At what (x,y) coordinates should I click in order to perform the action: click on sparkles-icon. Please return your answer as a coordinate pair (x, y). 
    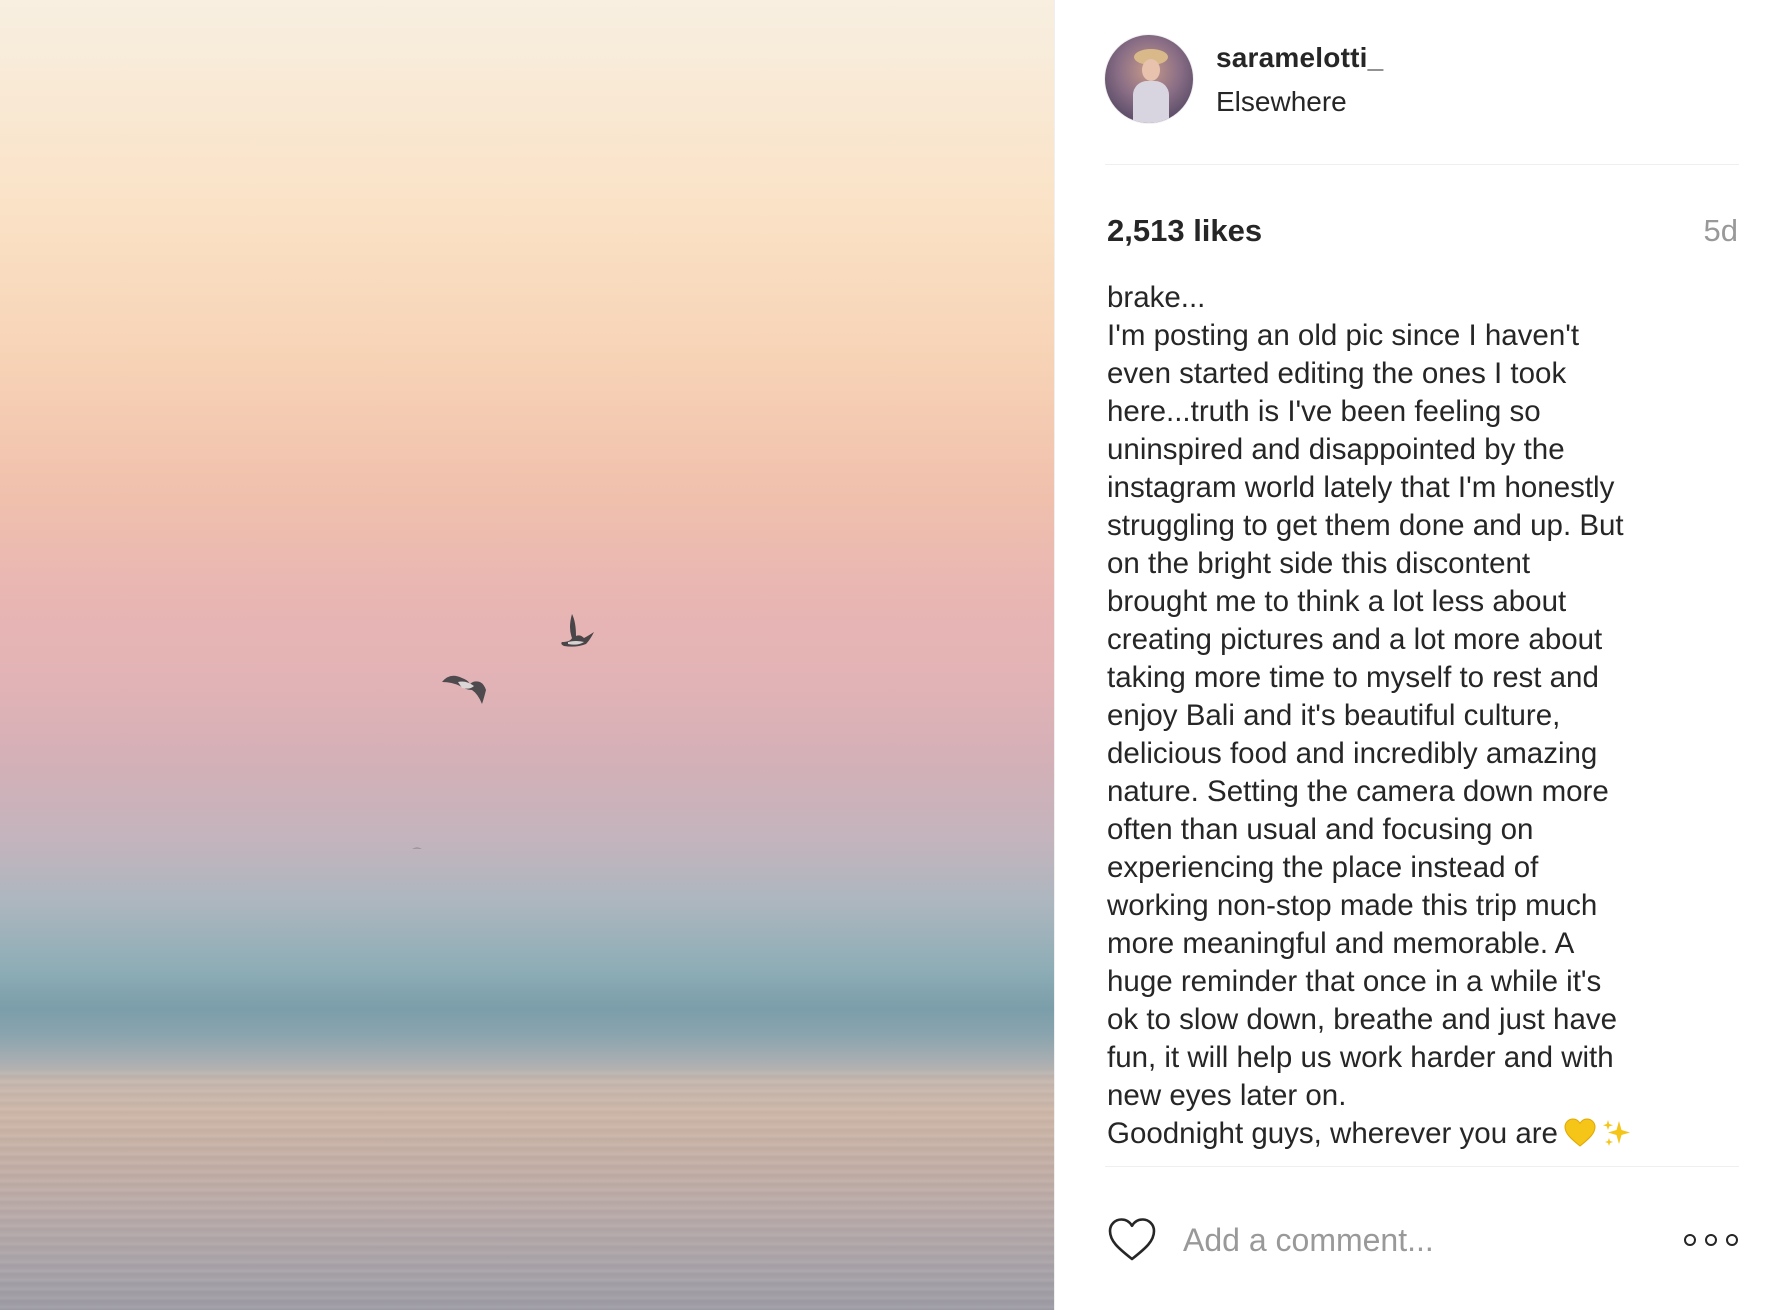
    Looking at the image, I should click on (1616, 1133).